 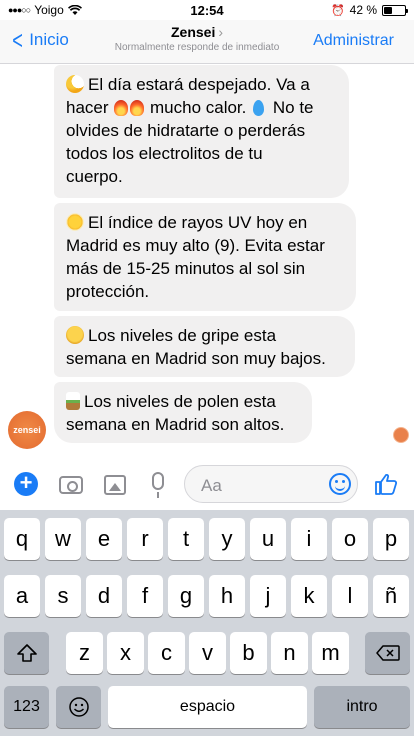 What do you see at coordinates (87, 107) in the screenshot?
I see `message-text: hacer` at bounding box center [87, 107].